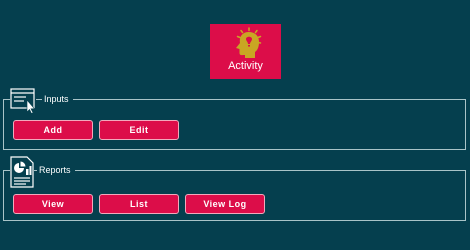  I want to click on activity-label: Activity, so click(245, 66).